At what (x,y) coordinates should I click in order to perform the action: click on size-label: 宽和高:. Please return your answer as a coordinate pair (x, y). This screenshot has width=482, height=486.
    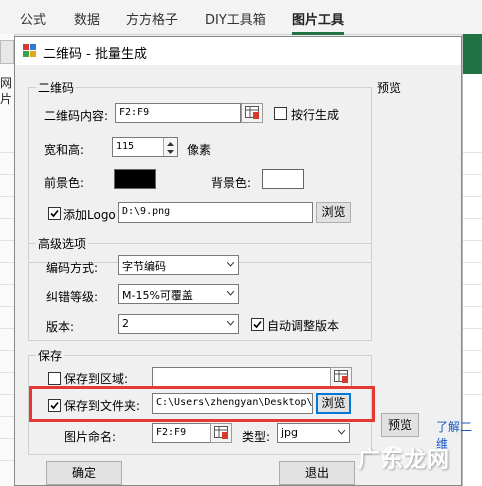
    Looking at the image, I should click on (64, 150).